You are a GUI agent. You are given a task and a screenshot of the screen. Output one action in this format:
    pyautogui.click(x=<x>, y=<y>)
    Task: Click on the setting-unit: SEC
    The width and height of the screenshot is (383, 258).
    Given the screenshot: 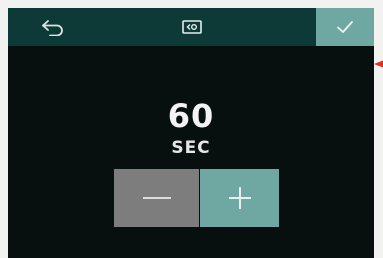 What is the action you would take?
    pyautogui.click(x=191, y=148)
    